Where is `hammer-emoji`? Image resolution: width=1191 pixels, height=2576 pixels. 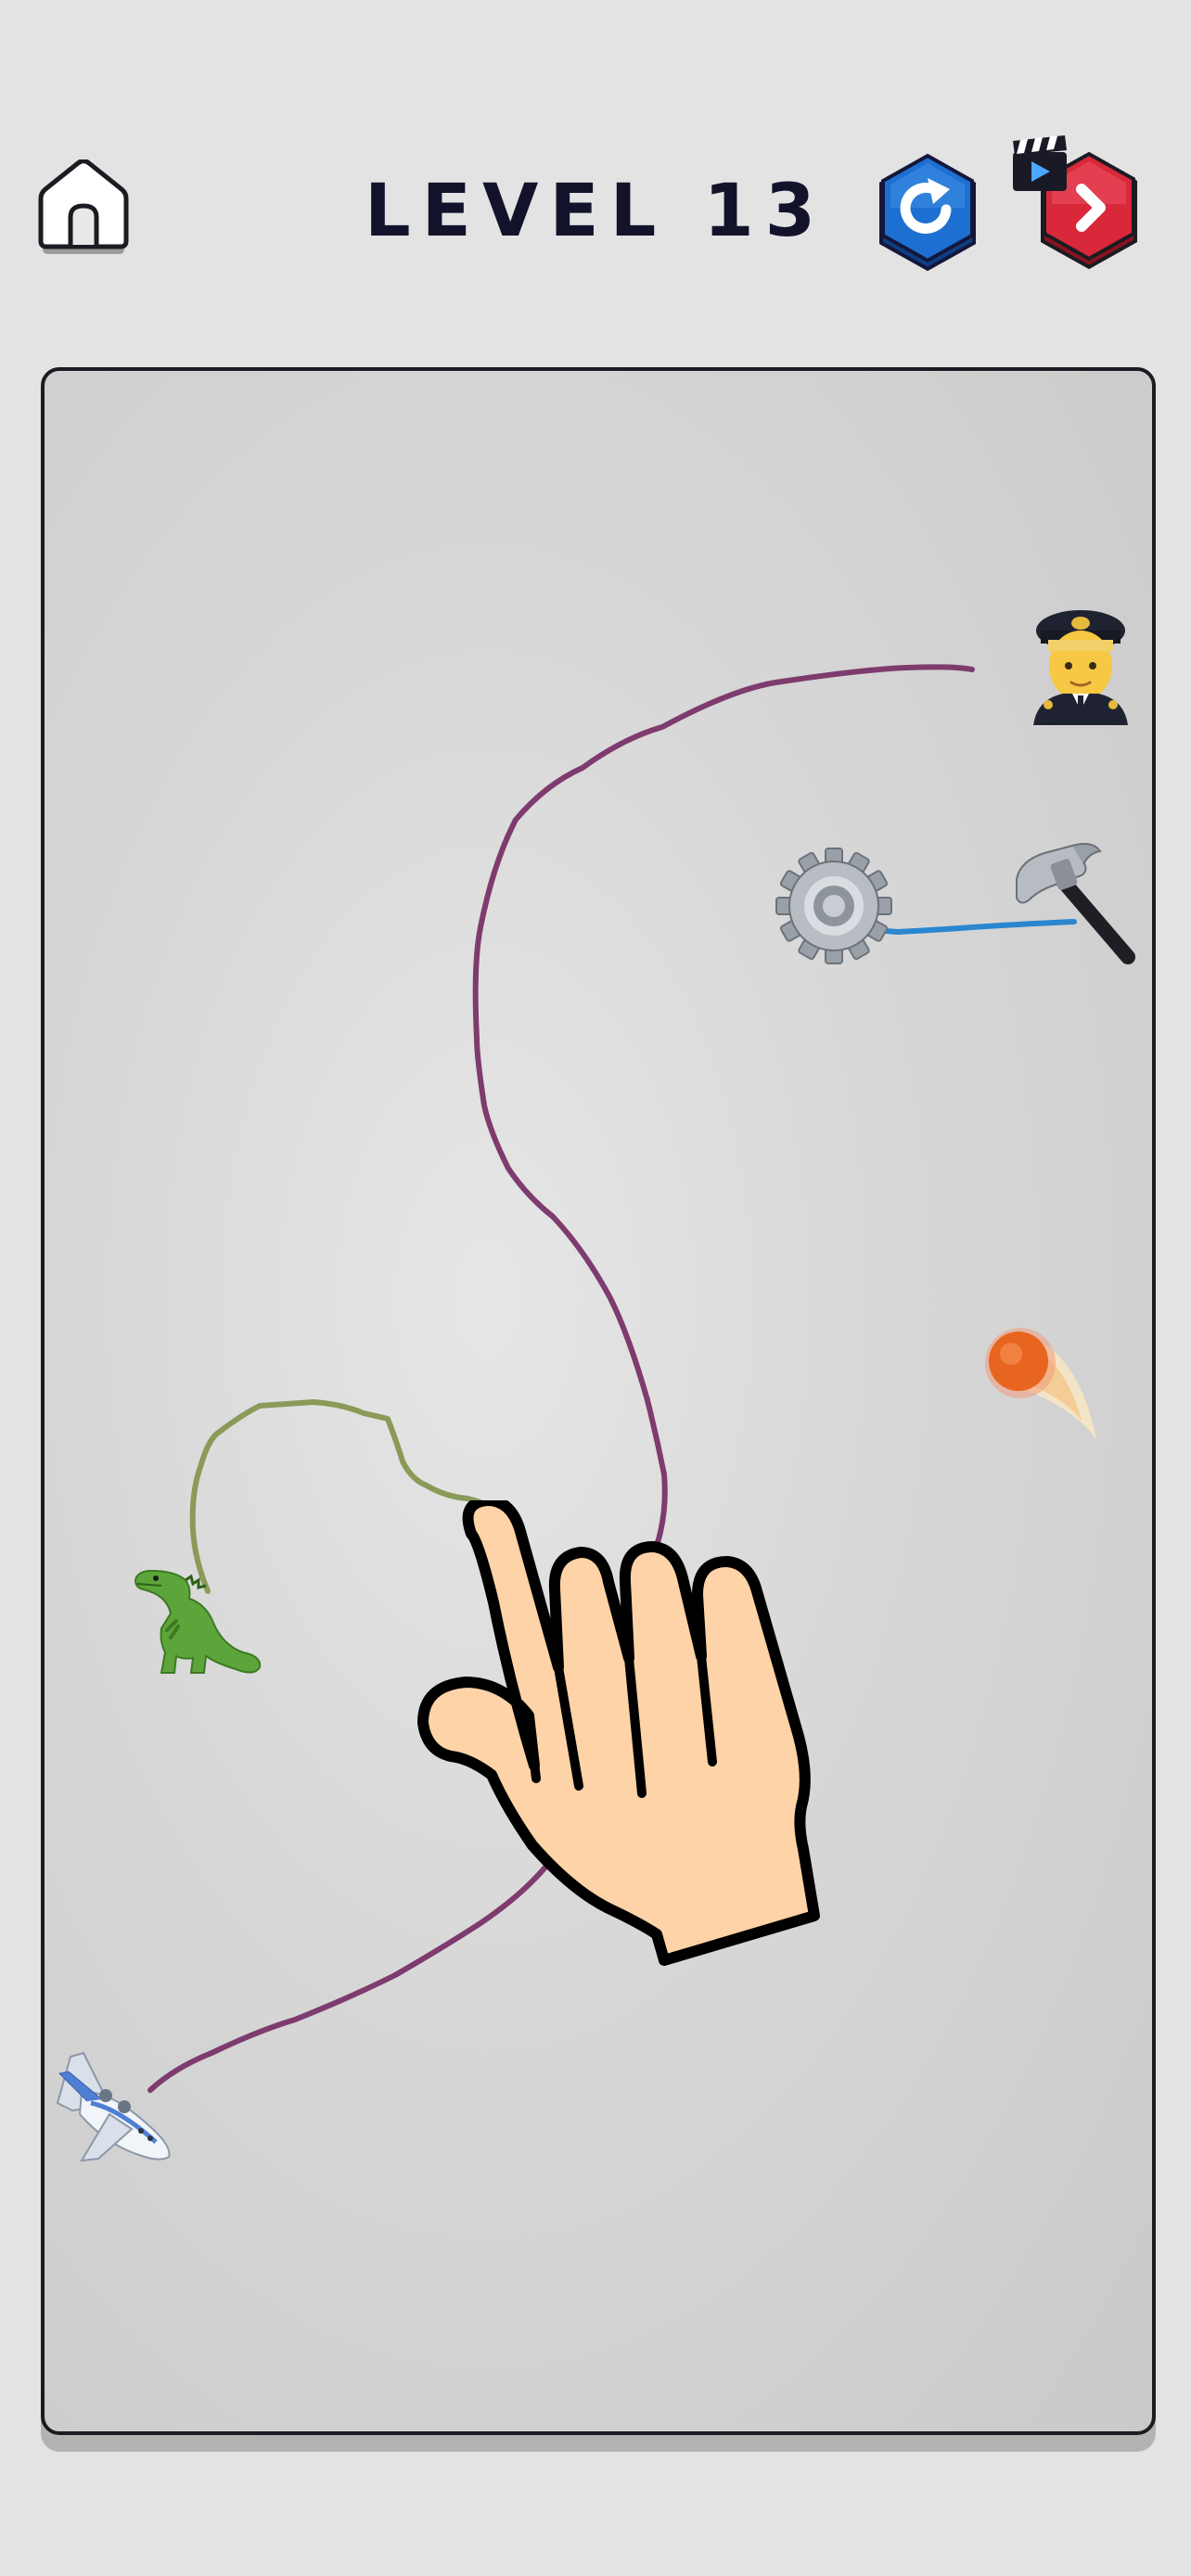
hammer-emoji is located at coordinates (1076, 904).